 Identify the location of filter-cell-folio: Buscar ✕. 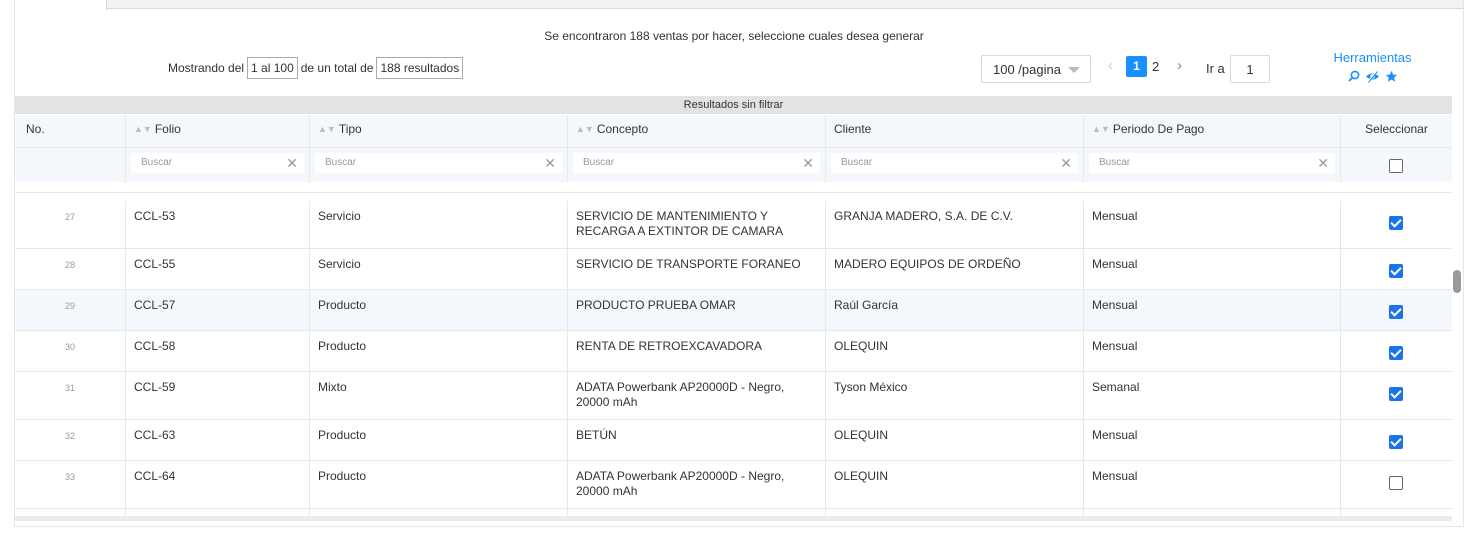
(218, 164).